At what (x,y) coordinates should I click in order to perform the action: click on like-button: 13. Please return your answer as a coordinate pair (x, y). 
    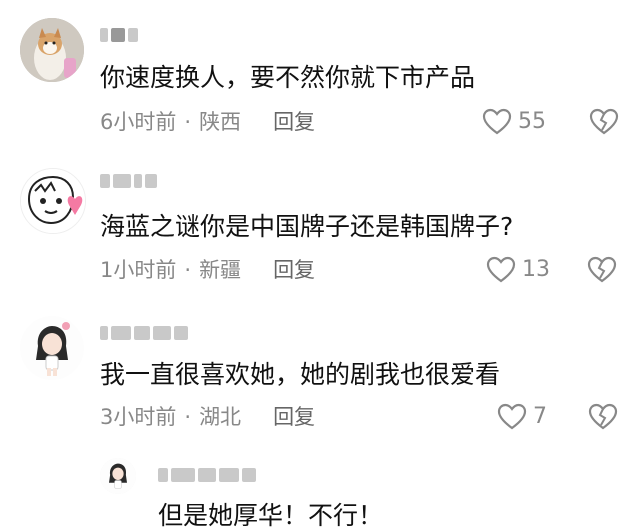
    Looking at the image, I should click on (518, 270).